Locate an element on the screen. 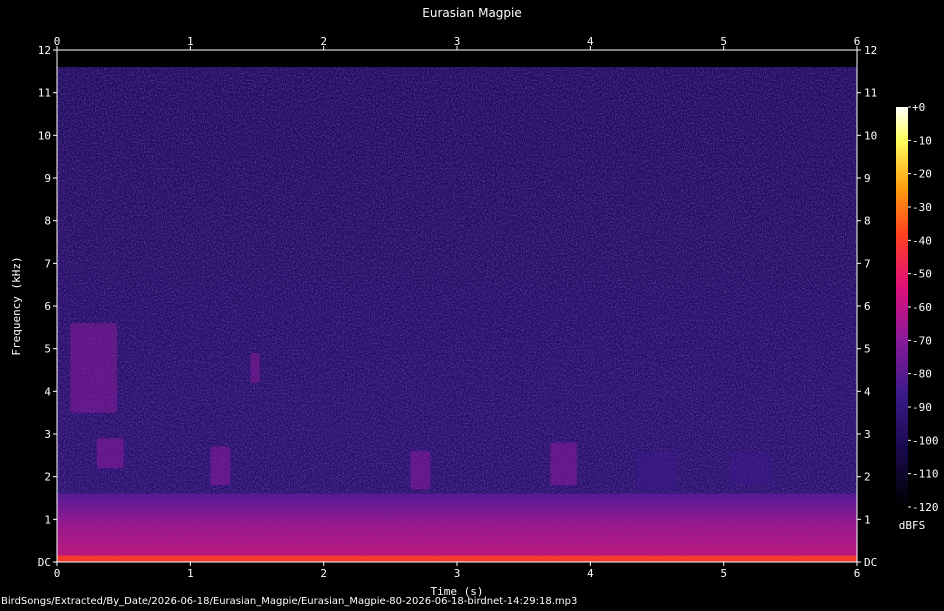 Image resolution: width=944 pixels, height=611 pixels. x-tick-label-bottom: 1 is located at coordinates (190, 573).